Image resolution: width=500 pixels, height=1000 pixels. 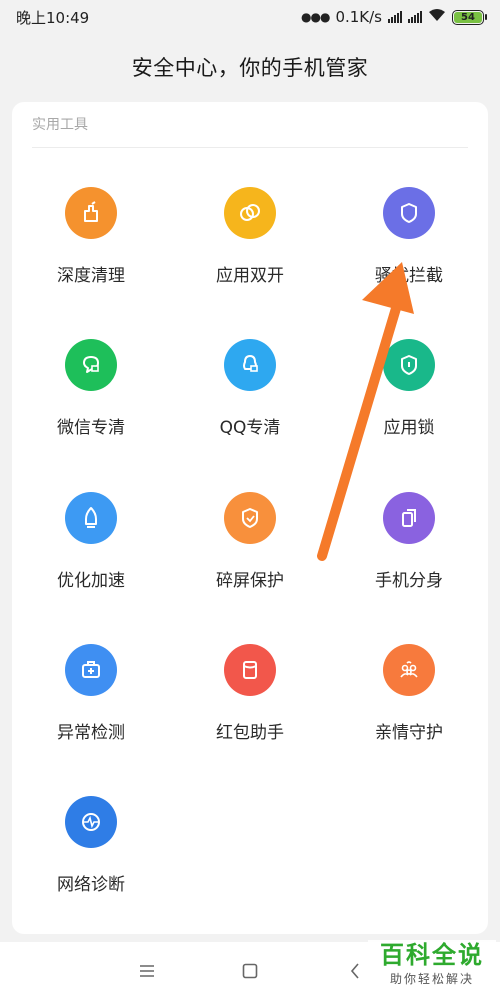 What do you see at coordinates (91, 399) in the screenshot?
I see `tool-wechat-clean: 微信专清` at bounding box center [91, 399].